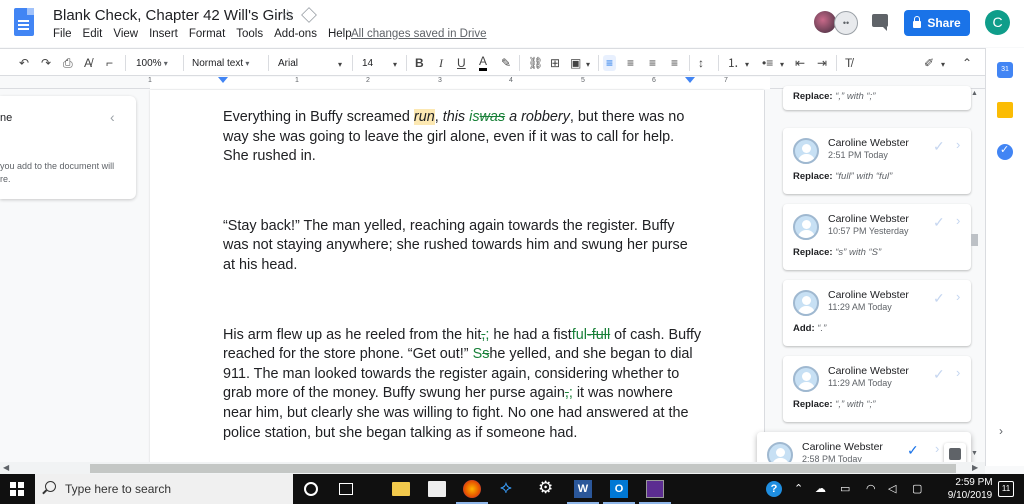 The width and height of the screenshot is (1024, 504). I want to click on tasks-icon, so click(1005, 151).